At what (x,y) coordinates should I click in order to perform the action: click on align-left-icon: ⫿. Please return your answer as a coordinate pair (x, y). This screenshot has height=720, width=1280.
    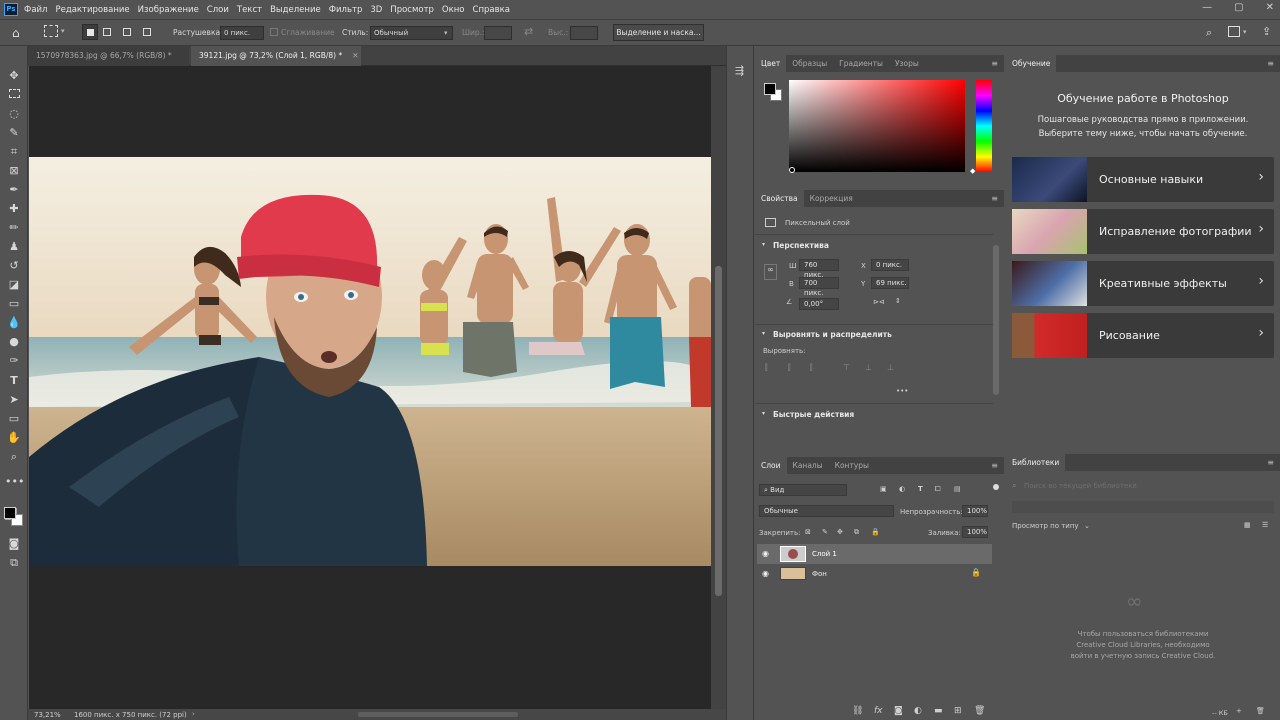
    Looking at the image, I should click on (766, 368).